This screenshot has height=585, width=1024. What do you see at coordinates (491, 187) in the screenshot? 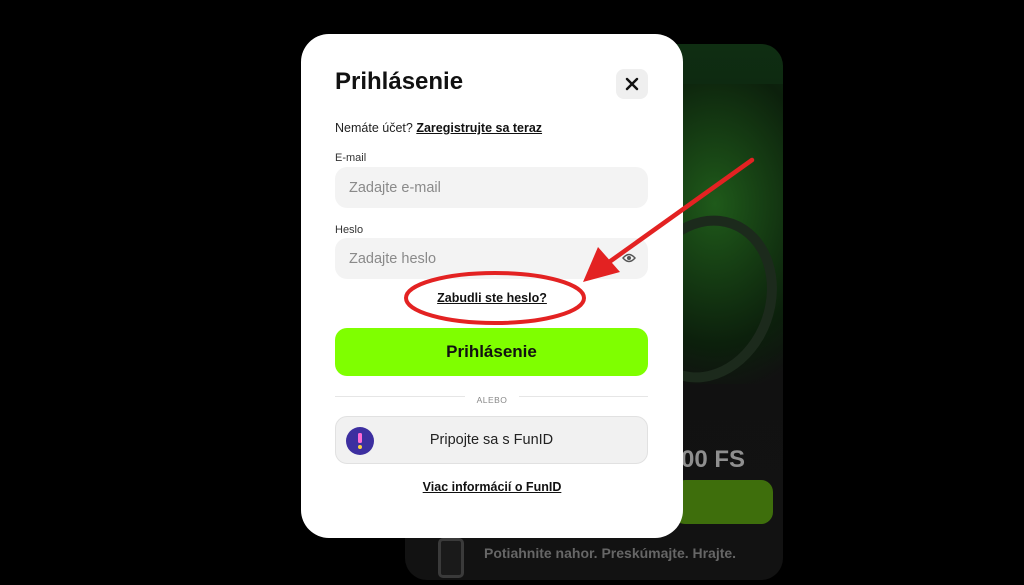
I see `email-input: Zadajte e-mail` at bounding box center [491, 187].